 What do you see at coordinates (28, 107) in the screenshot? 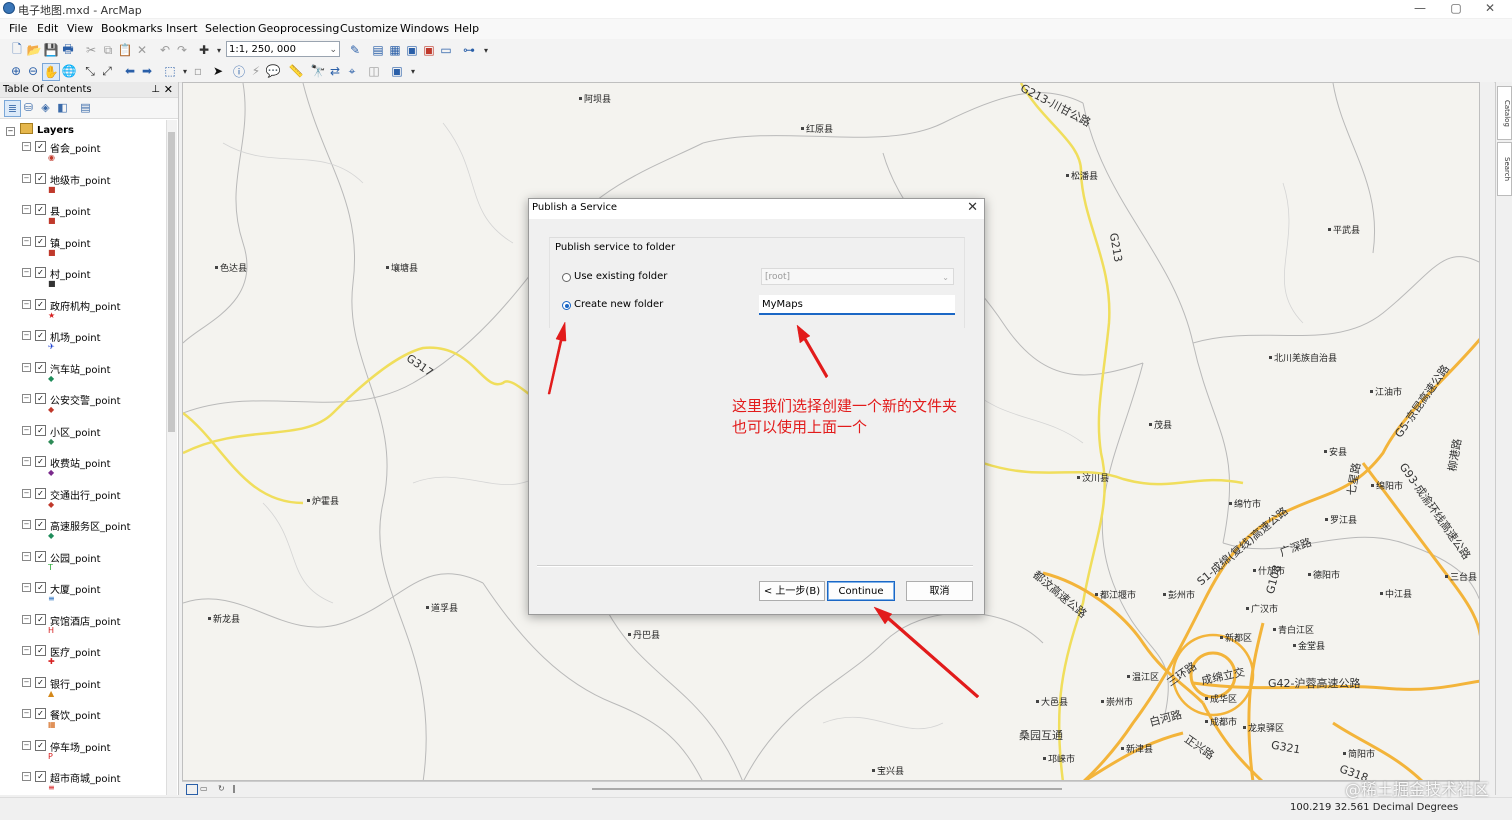
I see `list-by-source-icon: ⛁` at bounding box center [28, 107].